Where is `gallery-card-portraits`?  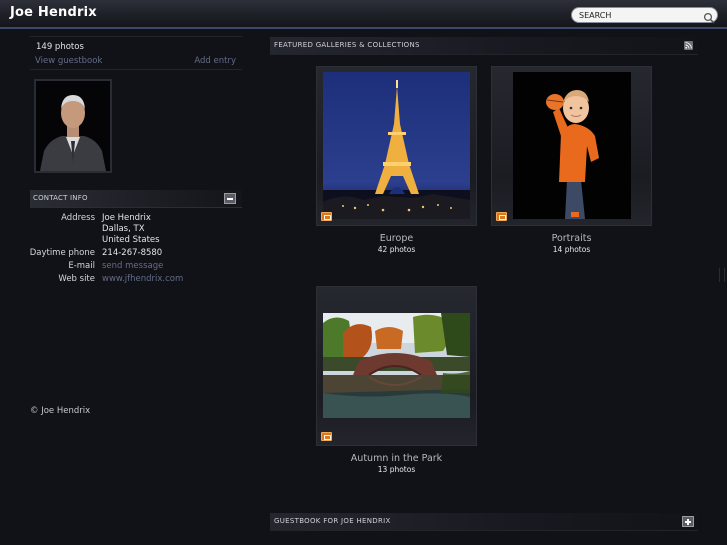 gallery-card-portraits is located at coordinates (571, 146).